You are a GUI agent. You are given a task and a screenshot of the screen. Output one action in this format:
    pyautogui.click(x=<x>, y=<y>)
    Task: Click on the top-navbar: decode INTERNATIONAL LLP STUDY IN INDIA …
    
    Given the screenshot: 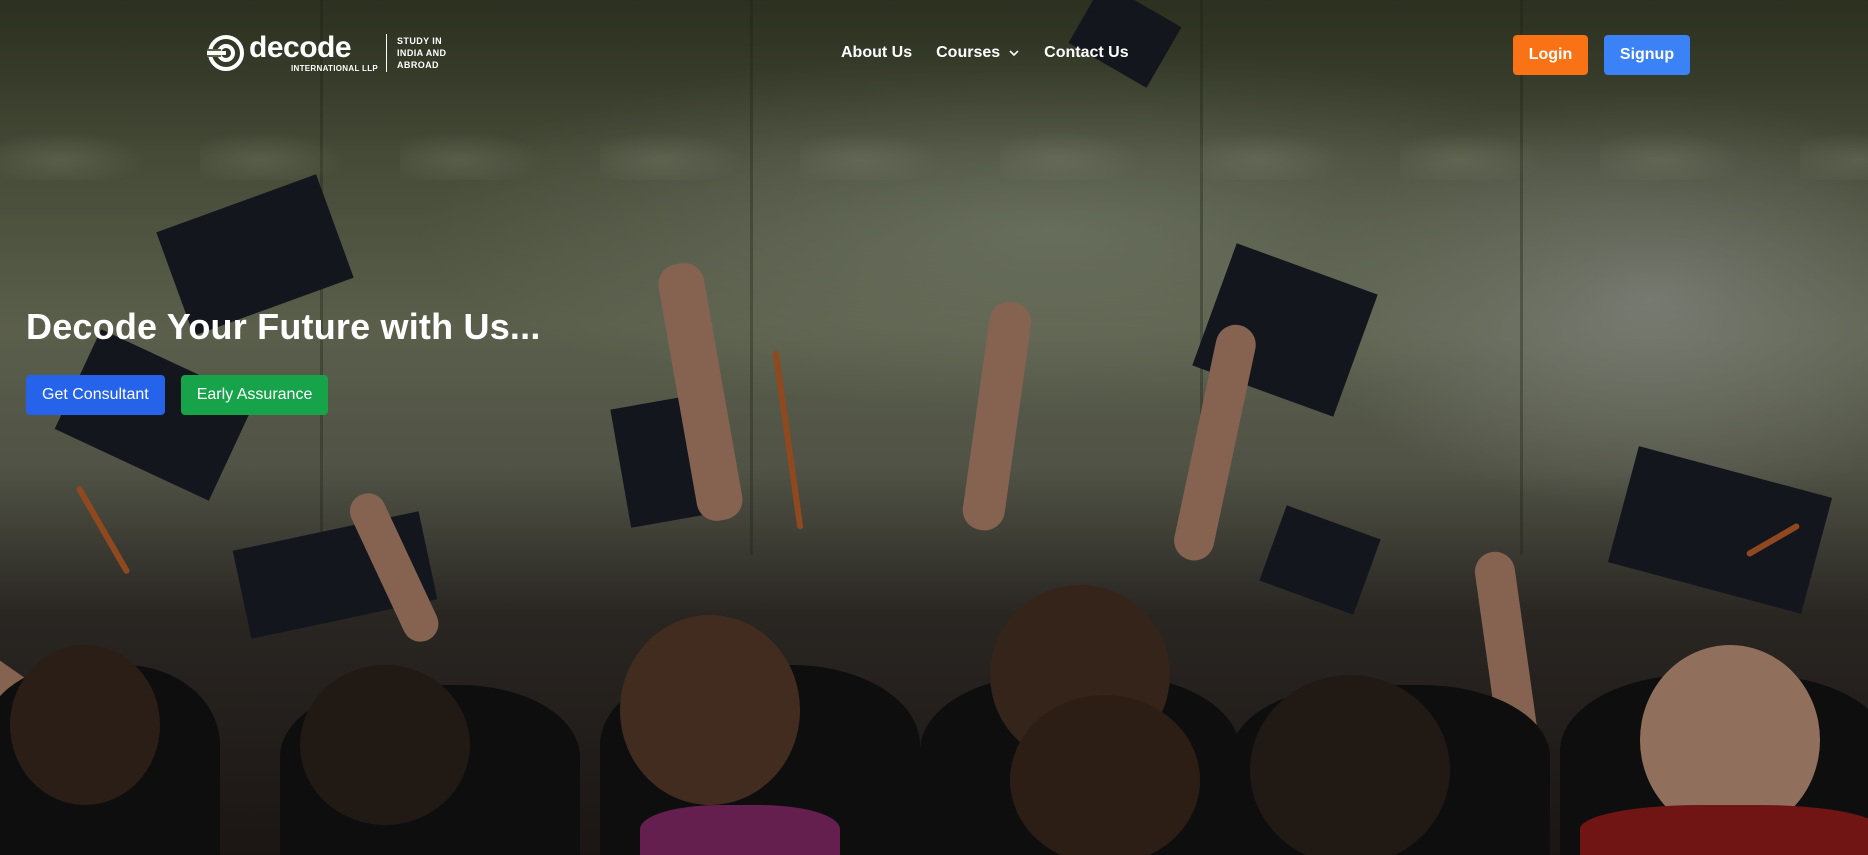 What is the action you would take?
    pyautogui.click(x=934, y=54)
    